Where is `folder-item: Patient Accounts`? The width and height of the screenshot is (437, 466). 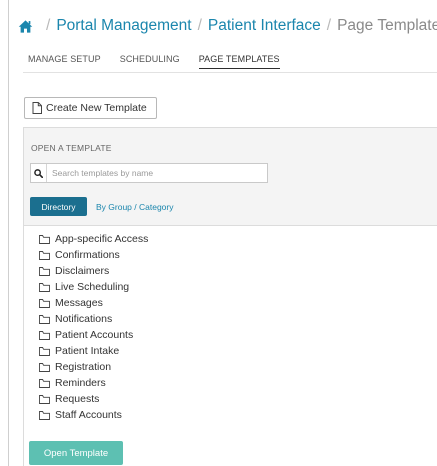
folder-item: Patient Accounts is located at coordinates (93, 335).